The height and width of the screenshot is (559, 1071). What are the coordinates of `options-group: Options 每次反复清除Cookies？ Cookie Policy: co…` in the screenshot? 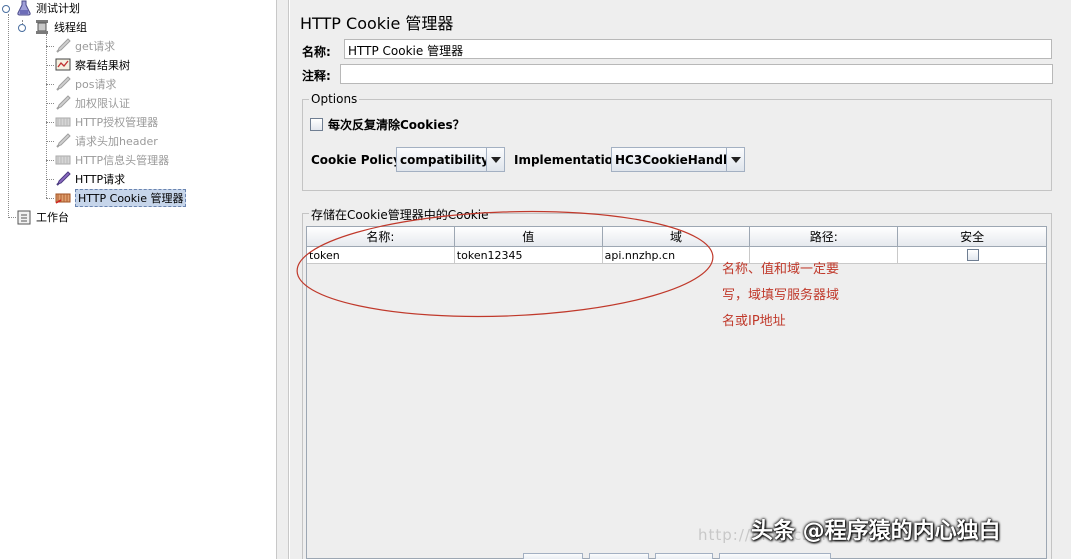 It's located at (677, 141).